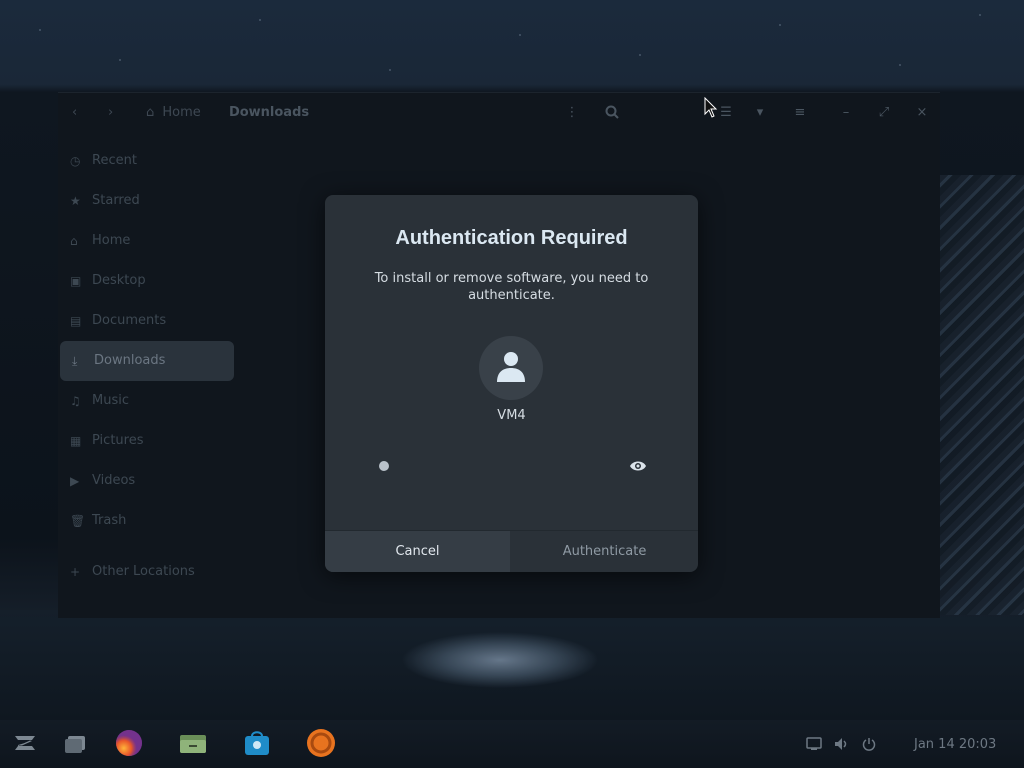 This screenshot has width=1024, height=768. What do you see at coordinates (75, 201) in the screenshot?
I see `star-icon: ★` at bounding box center [75, 201].